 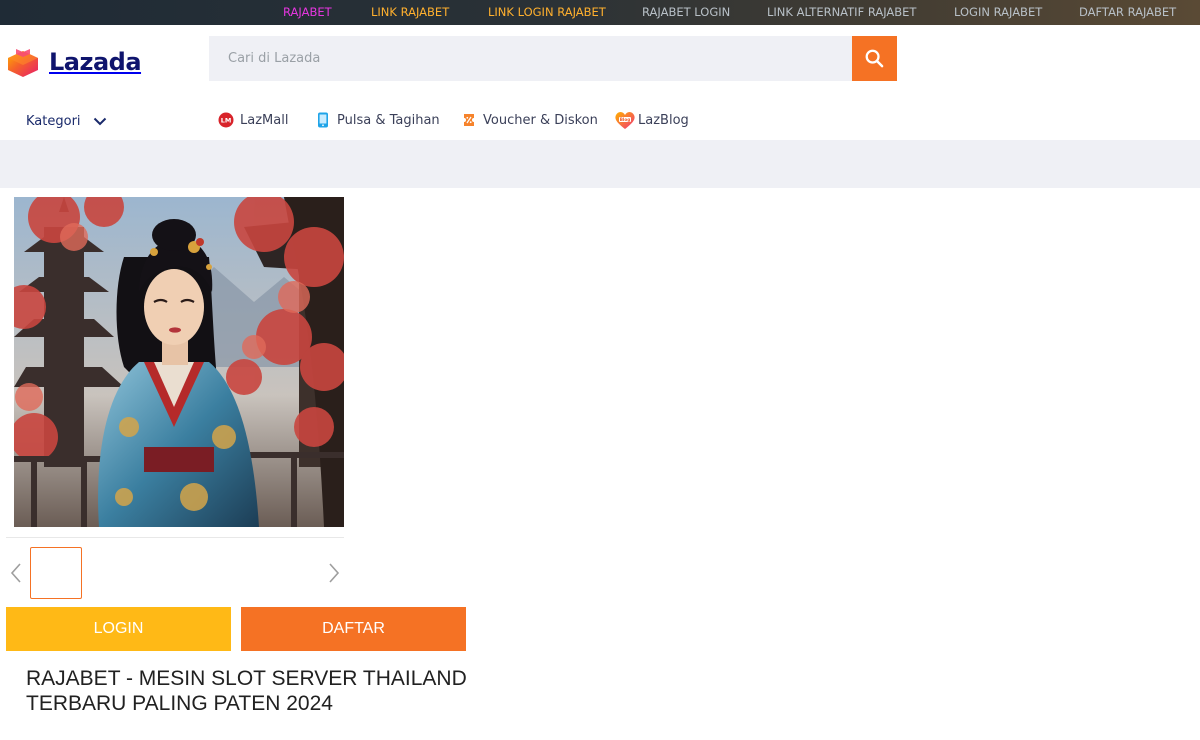 I want to click on phone-icon, so click(x=323, y=120).